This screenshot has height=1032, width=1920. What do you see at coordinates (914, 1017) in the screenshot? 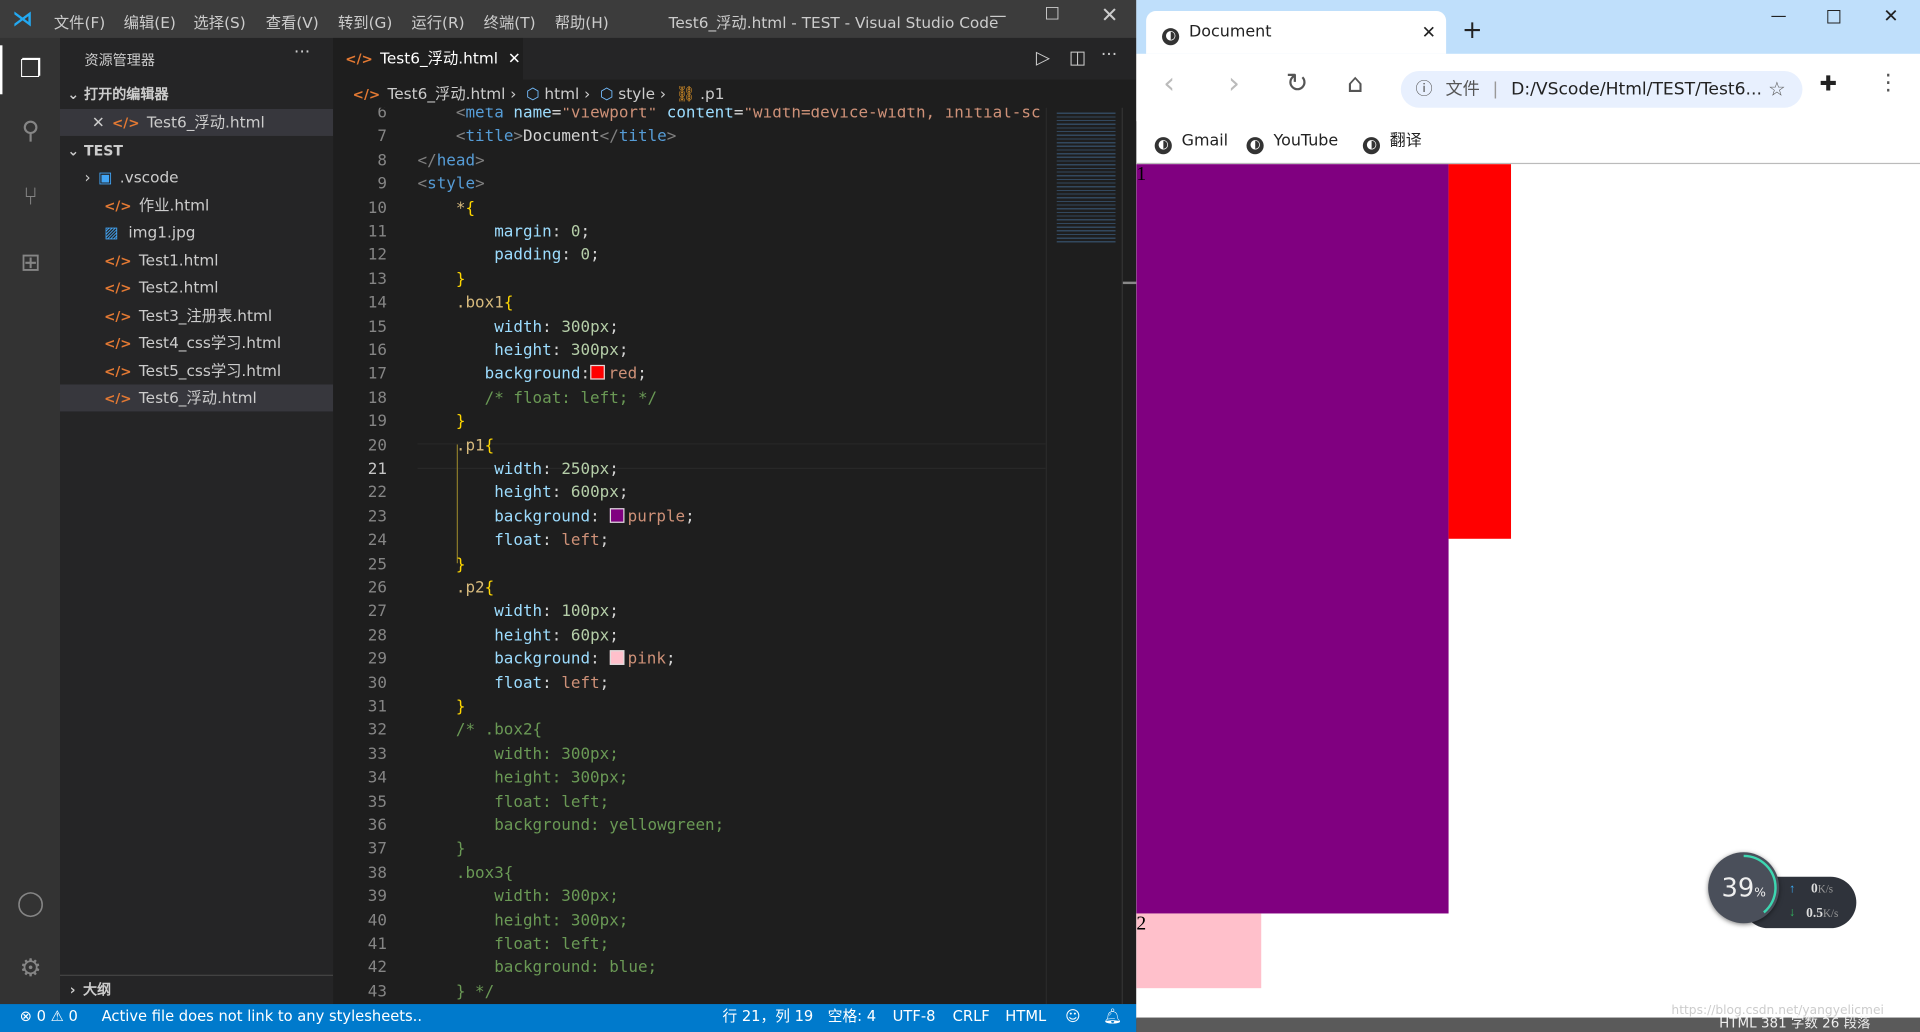
I see `encoding: UTF-8` at bounding box center [914, 1017].